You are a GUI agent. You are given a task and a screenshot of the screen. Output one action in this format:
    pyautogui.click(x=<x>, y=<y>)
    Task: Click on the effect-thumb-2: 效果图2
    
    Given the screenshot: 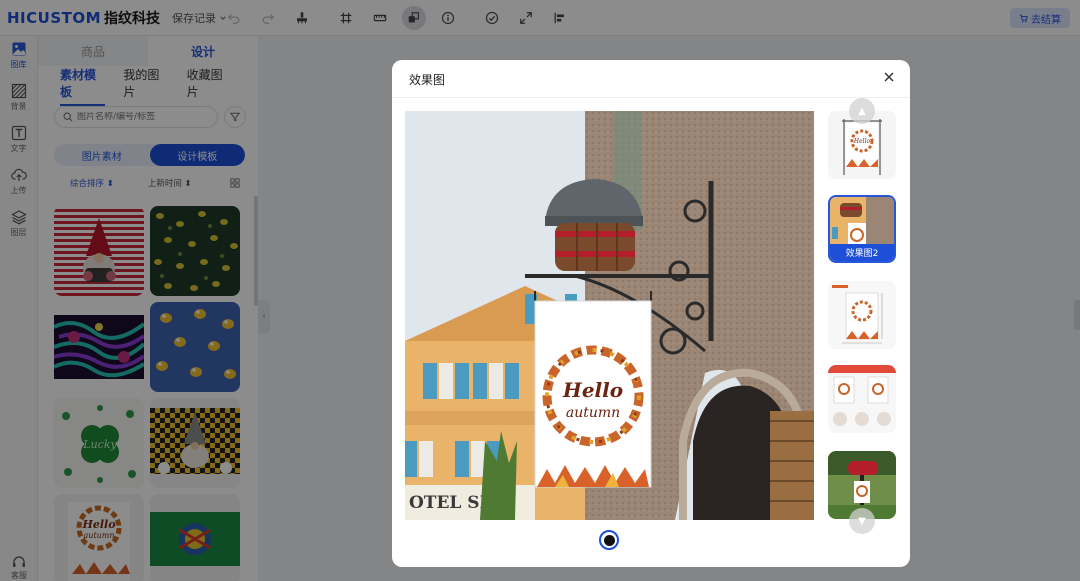 What is the action you would take?
    pyautogui.click(x=862, y=229)
    